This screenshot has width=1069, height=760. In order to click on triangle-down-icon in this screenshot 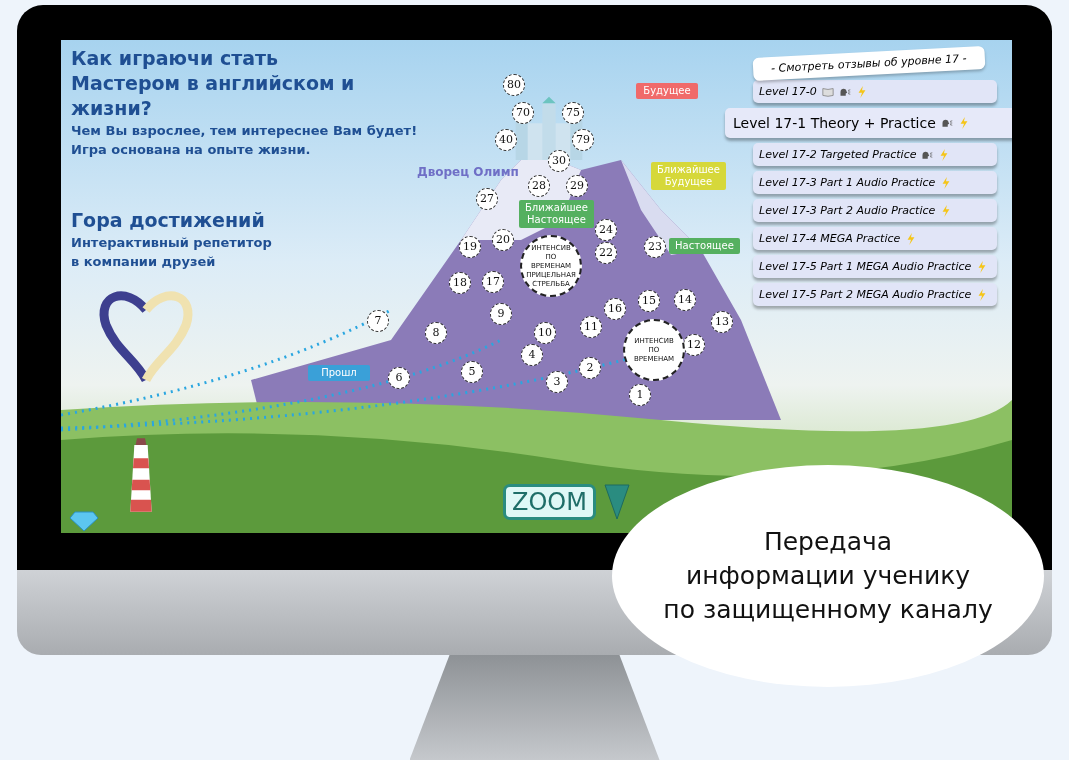, I will do `click(616, 502)`.